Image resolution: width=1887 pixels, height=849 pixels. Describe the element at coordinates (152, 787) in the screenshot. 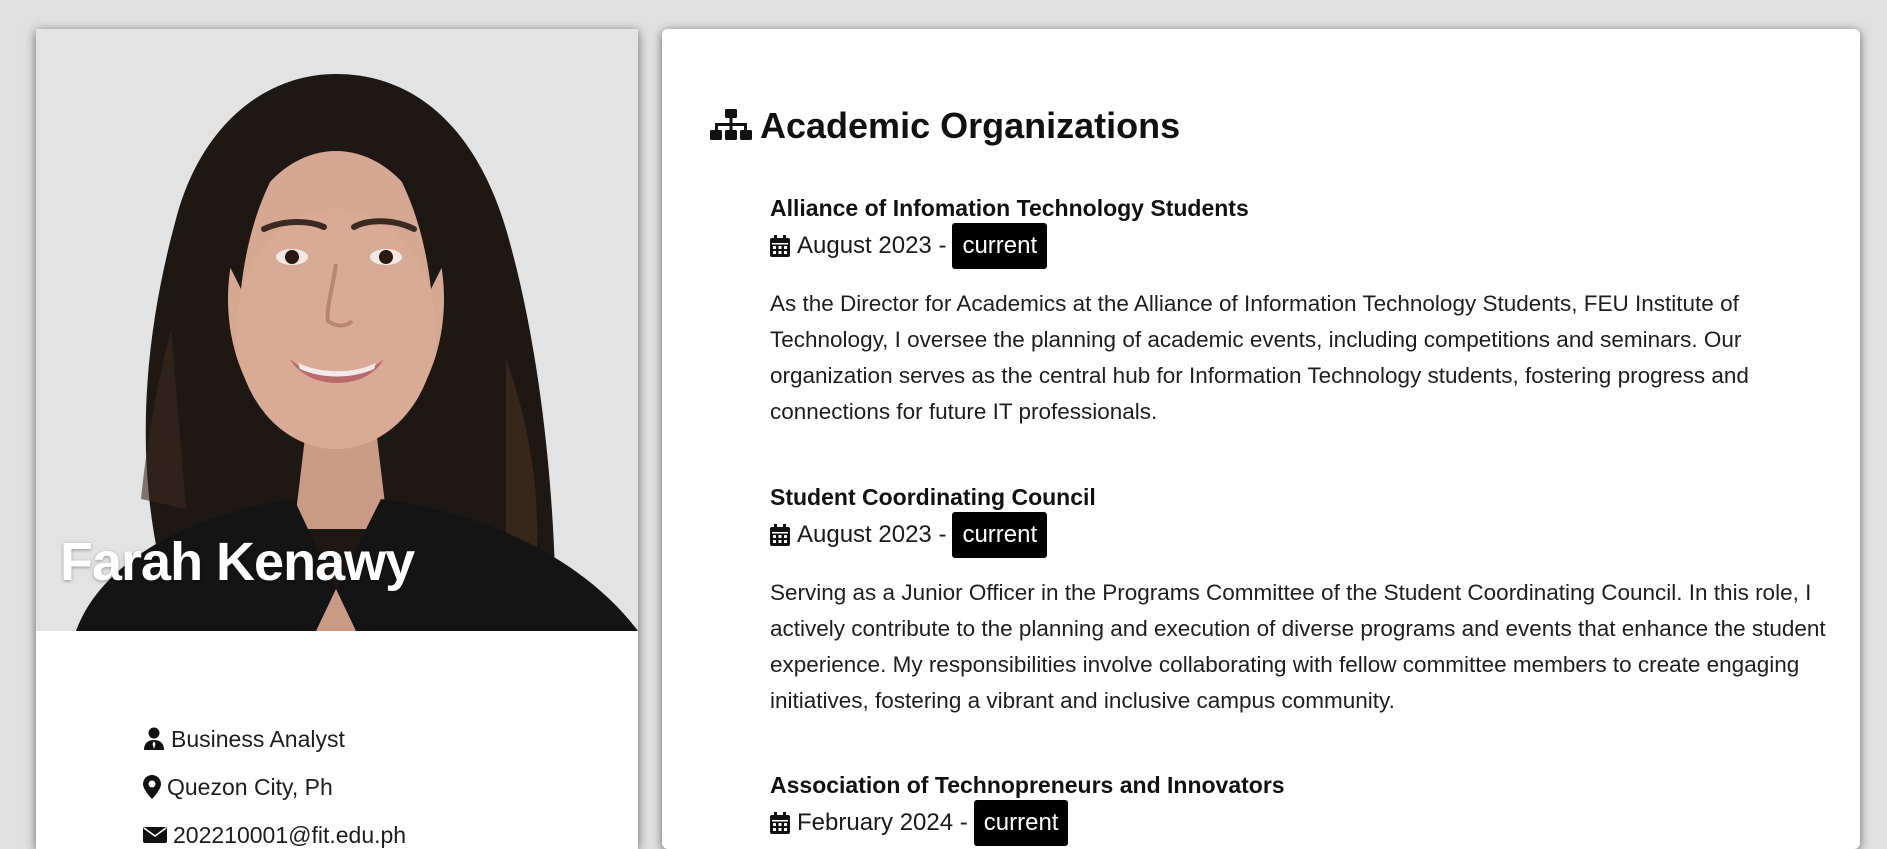

I see `map-marker-icon` at that location.